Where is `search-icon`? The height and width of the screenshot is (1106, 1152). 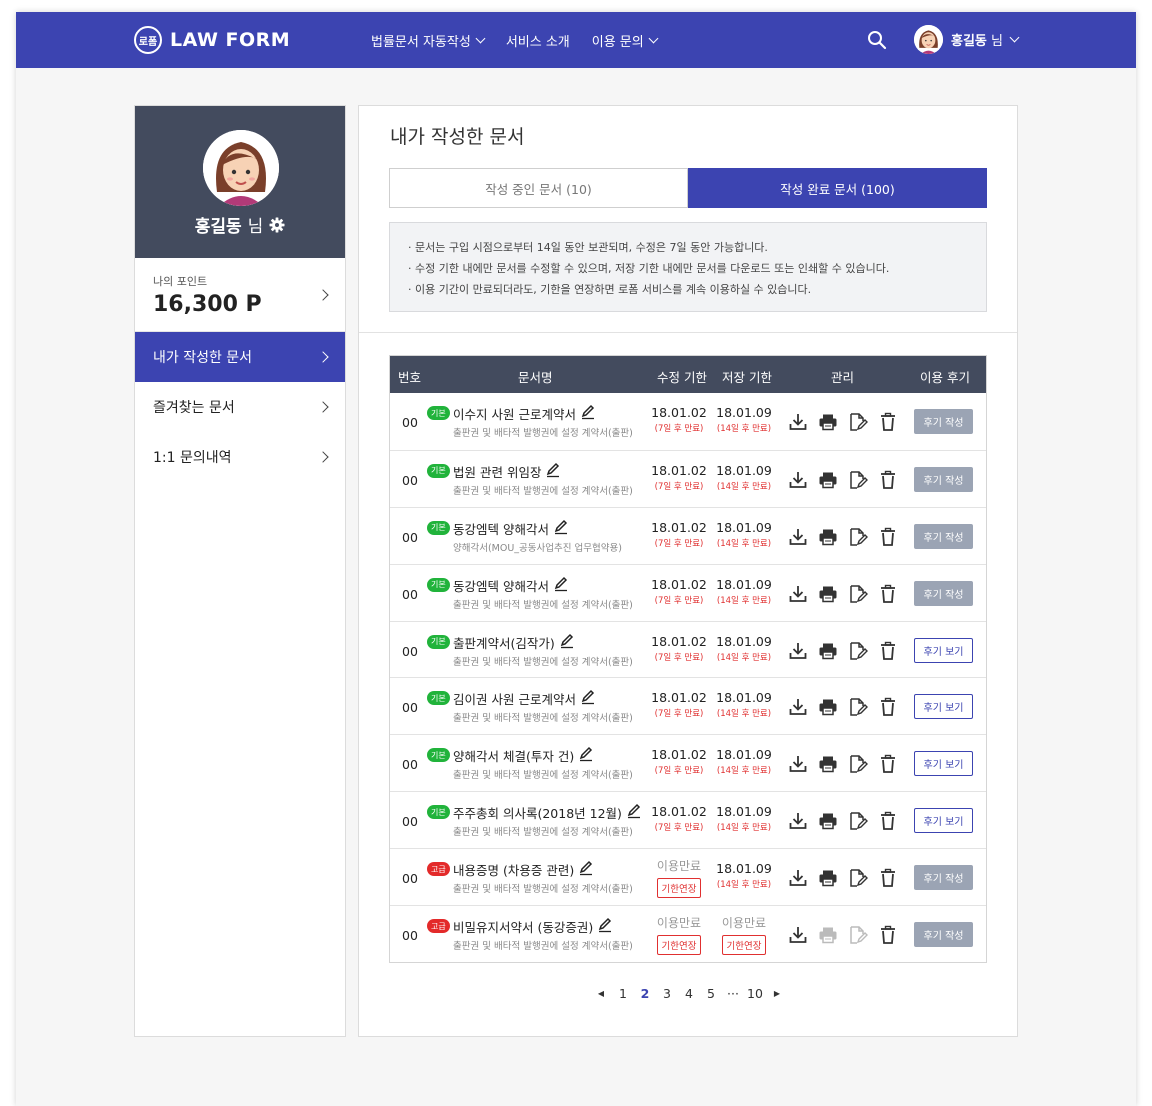
search-icon is located at coordinates (877, 40).